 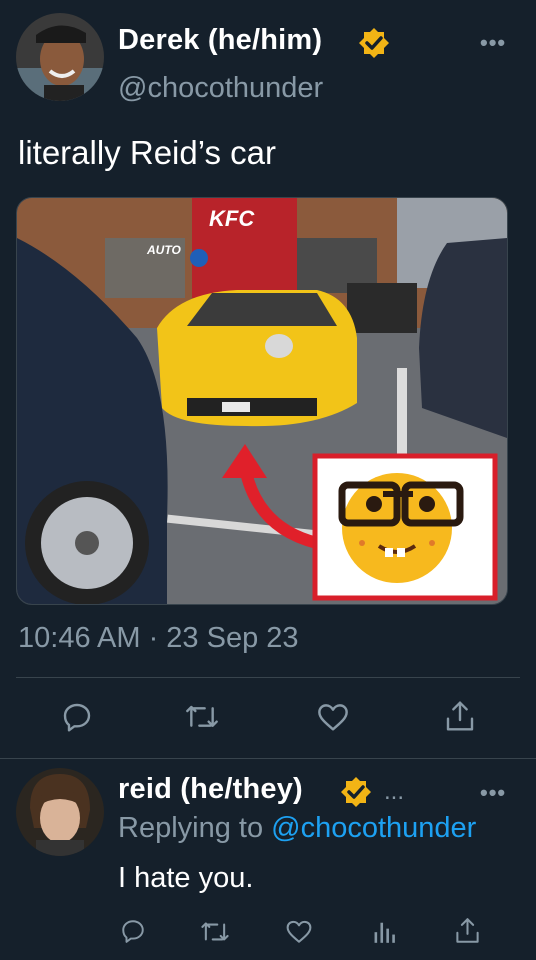 What do you see at coordinates (60, 57) in the screenshot?
I see `author-avatar` at bounding box center [60, 57].